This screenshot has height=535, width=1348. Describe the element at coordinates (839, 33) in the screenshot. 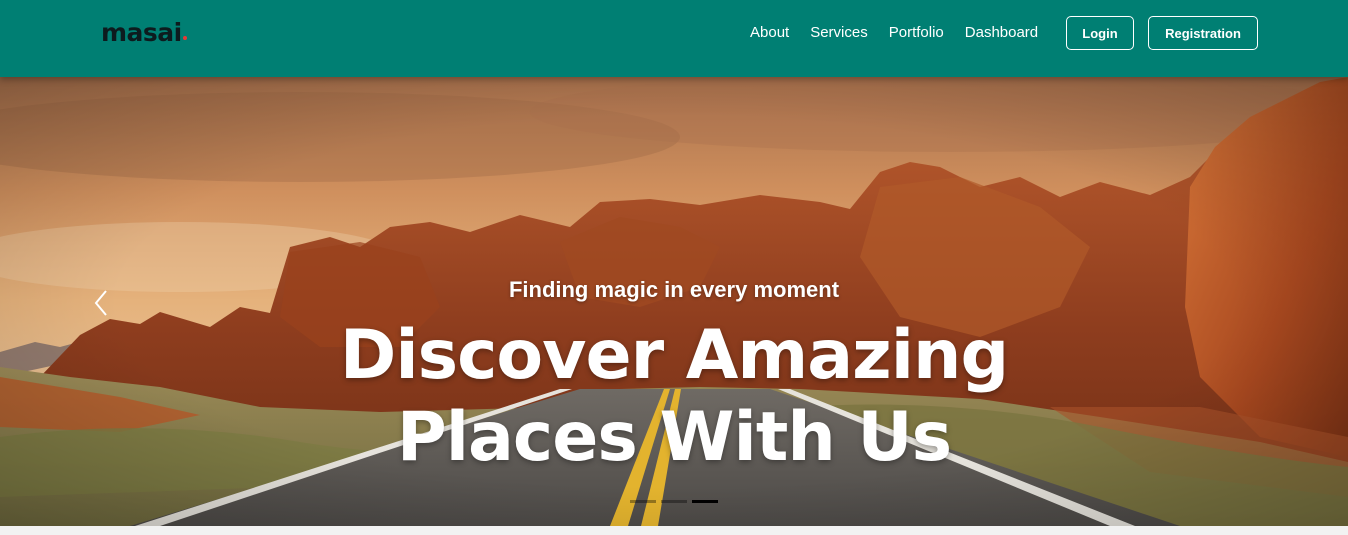

I see `nav-link-services: Services` at that location.